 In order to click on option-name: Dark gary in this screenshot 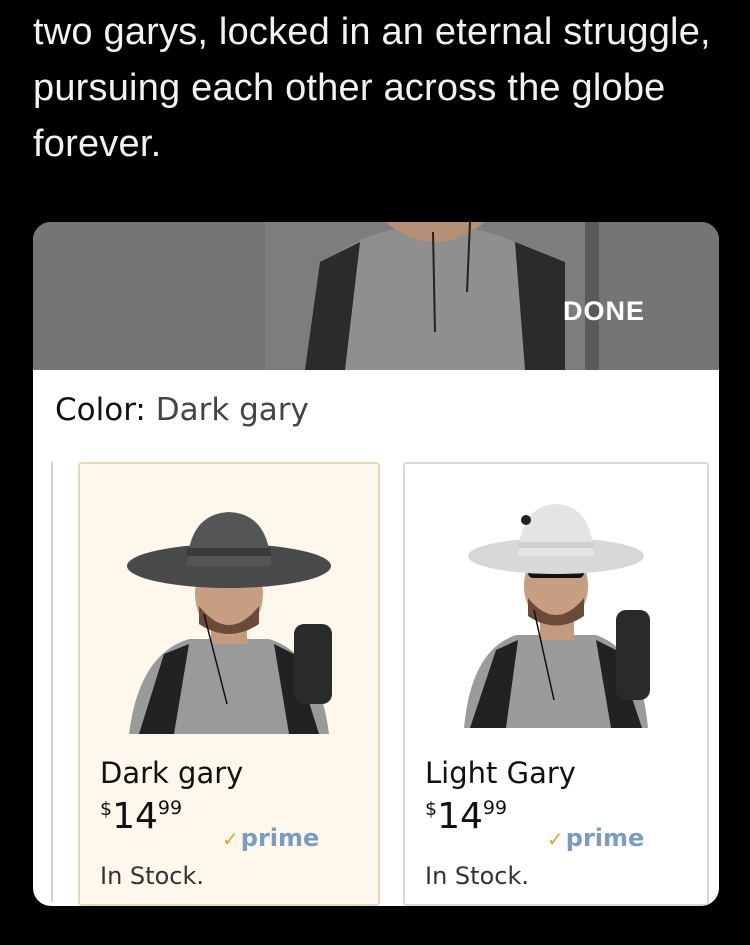, I will do `click(172, 773)`.